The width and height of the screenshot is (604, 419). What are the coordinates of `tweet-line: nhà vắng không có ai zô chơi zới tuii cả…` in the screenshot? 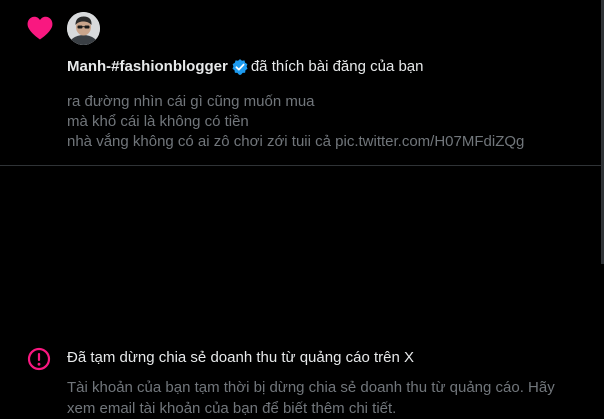 It's located at (296, 141).